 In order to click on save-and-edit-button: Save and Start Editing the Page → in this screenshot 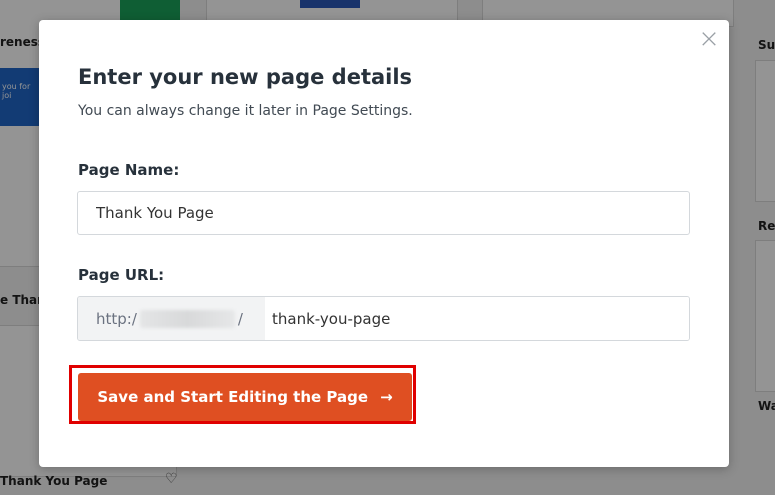, I will do `click(245, 397)`.